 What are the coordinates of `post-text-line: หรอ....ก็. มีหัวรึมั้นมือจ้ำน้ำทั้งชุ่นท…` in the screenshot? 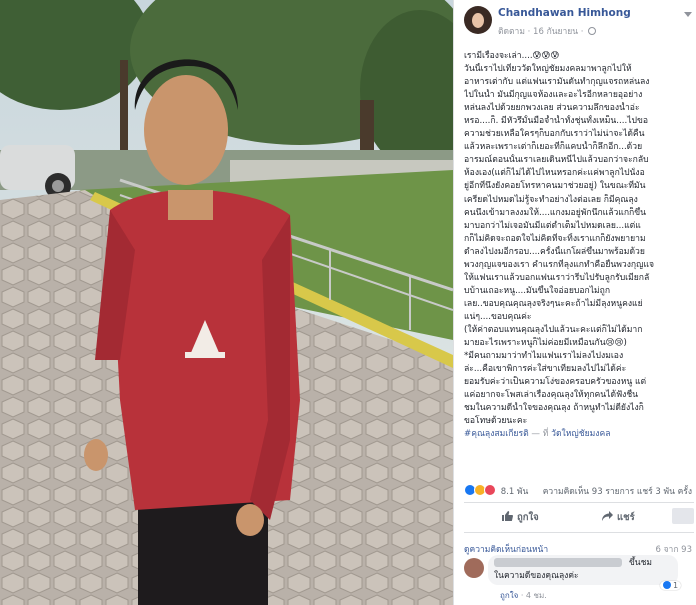 It's located at (556, 121).